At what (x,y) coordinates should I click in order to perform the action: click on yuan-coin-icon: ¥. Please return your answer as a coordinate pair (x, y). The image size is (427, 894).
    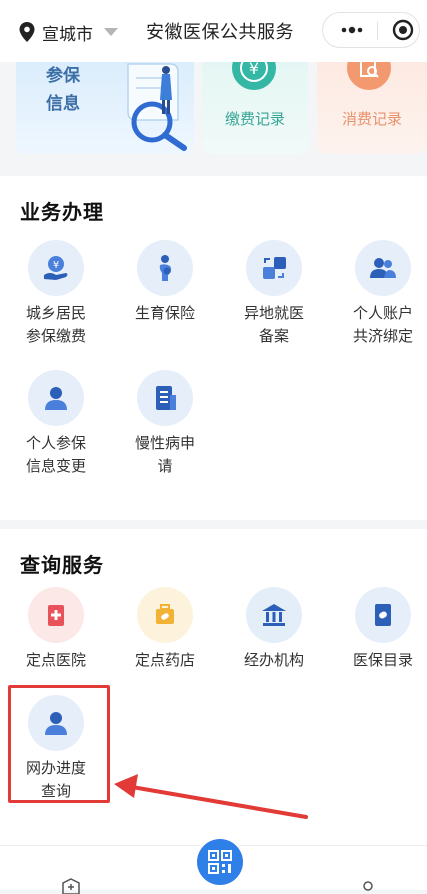
    Looking at the image, I should click on (254, 76).